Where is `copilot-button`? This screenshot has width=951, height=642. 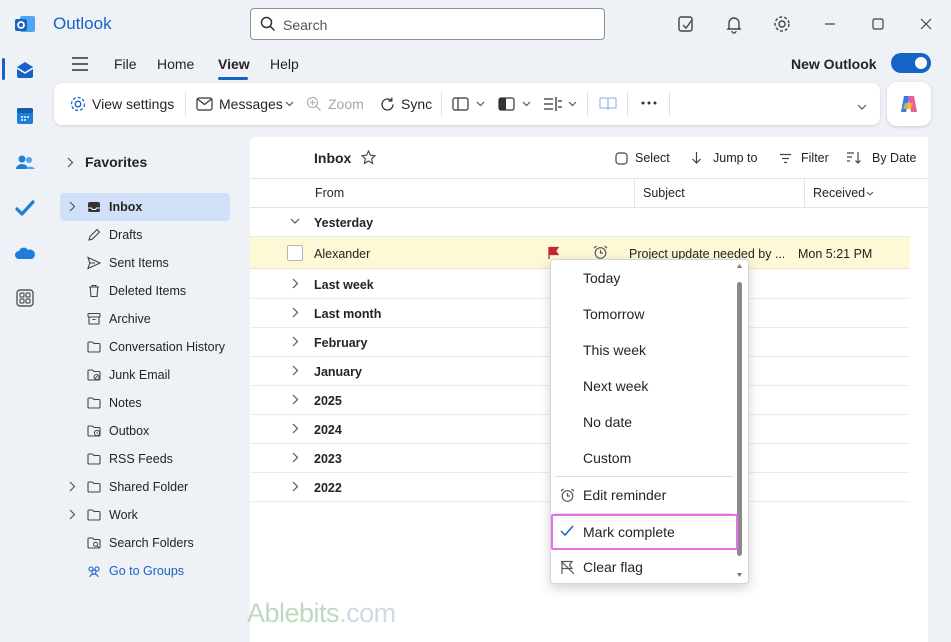 copilot-button is located at coordinates (909, 104).